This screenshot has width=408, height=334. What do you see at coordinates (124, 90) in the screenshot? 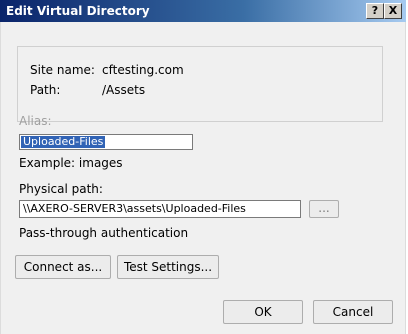
I see `path-value: /Assets` at bounding box center [124, 90].